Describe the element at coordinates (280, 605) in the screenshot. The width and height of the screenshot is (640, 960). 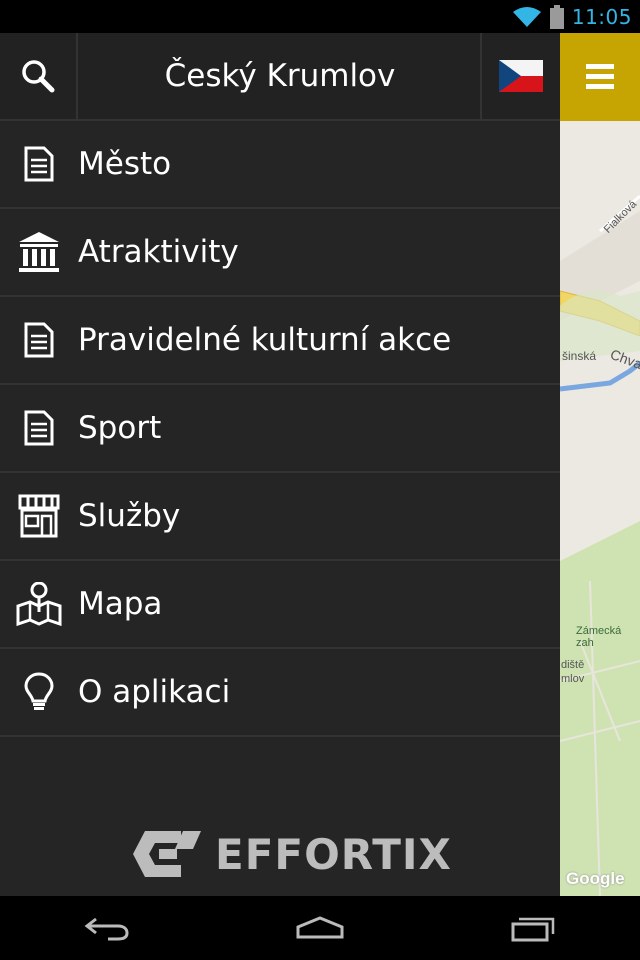
I see `menu-item-mapa: Mapa` at that location.